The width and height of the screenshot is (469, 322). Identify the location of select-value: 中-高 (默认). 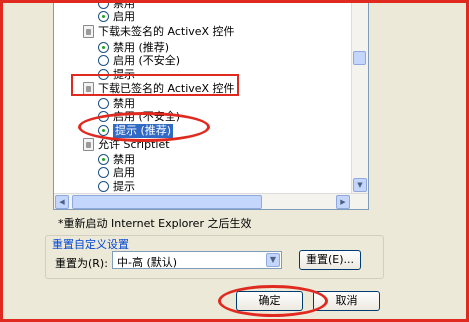
(147, 262).